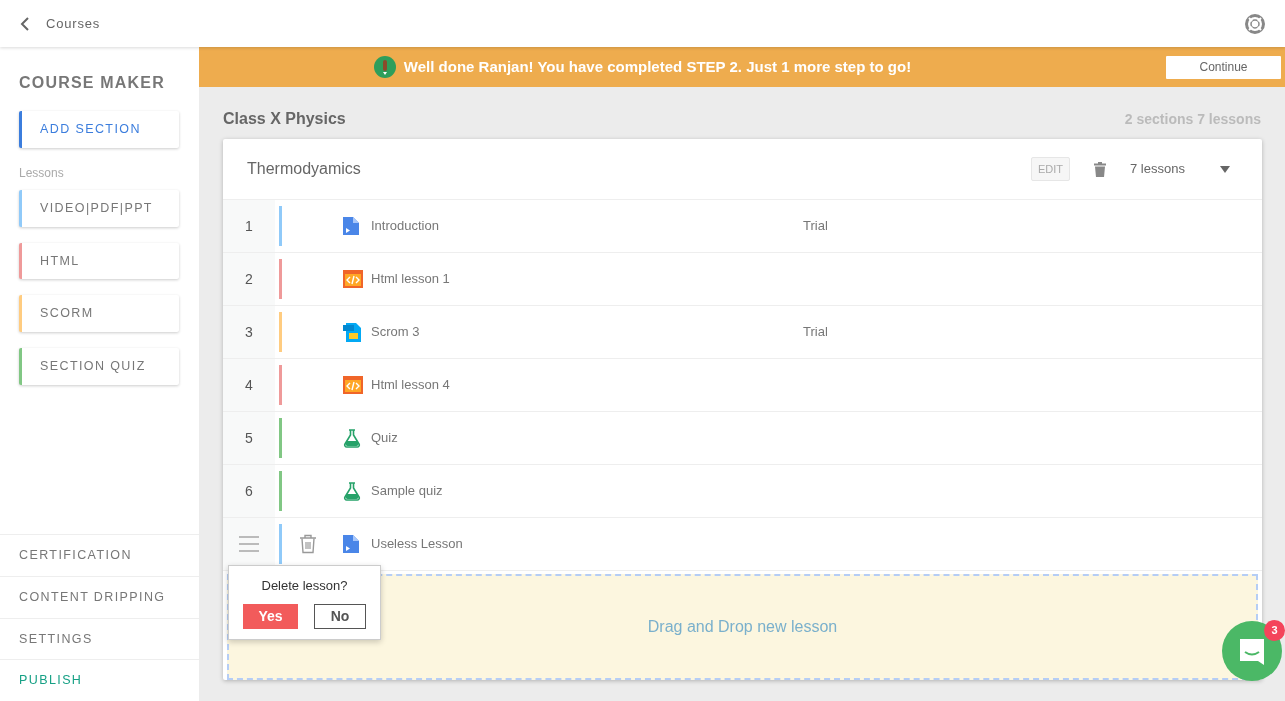 Image resolution: width=1285 pixels, height=701 pixels. I want to click on lesson-title: Html lesson 1, so click(410, 279).